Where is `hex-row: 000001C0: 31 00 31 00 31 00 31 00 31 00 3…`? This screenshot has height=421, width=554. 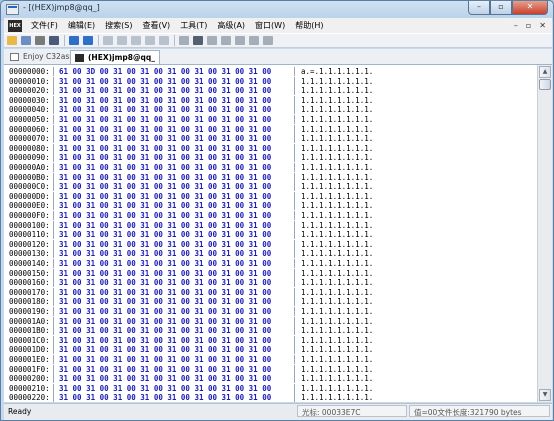
hex-row: 000001C0: 31 00 31 00 31 00 31 00 31 00 3… is located at coordinates (270, 340).